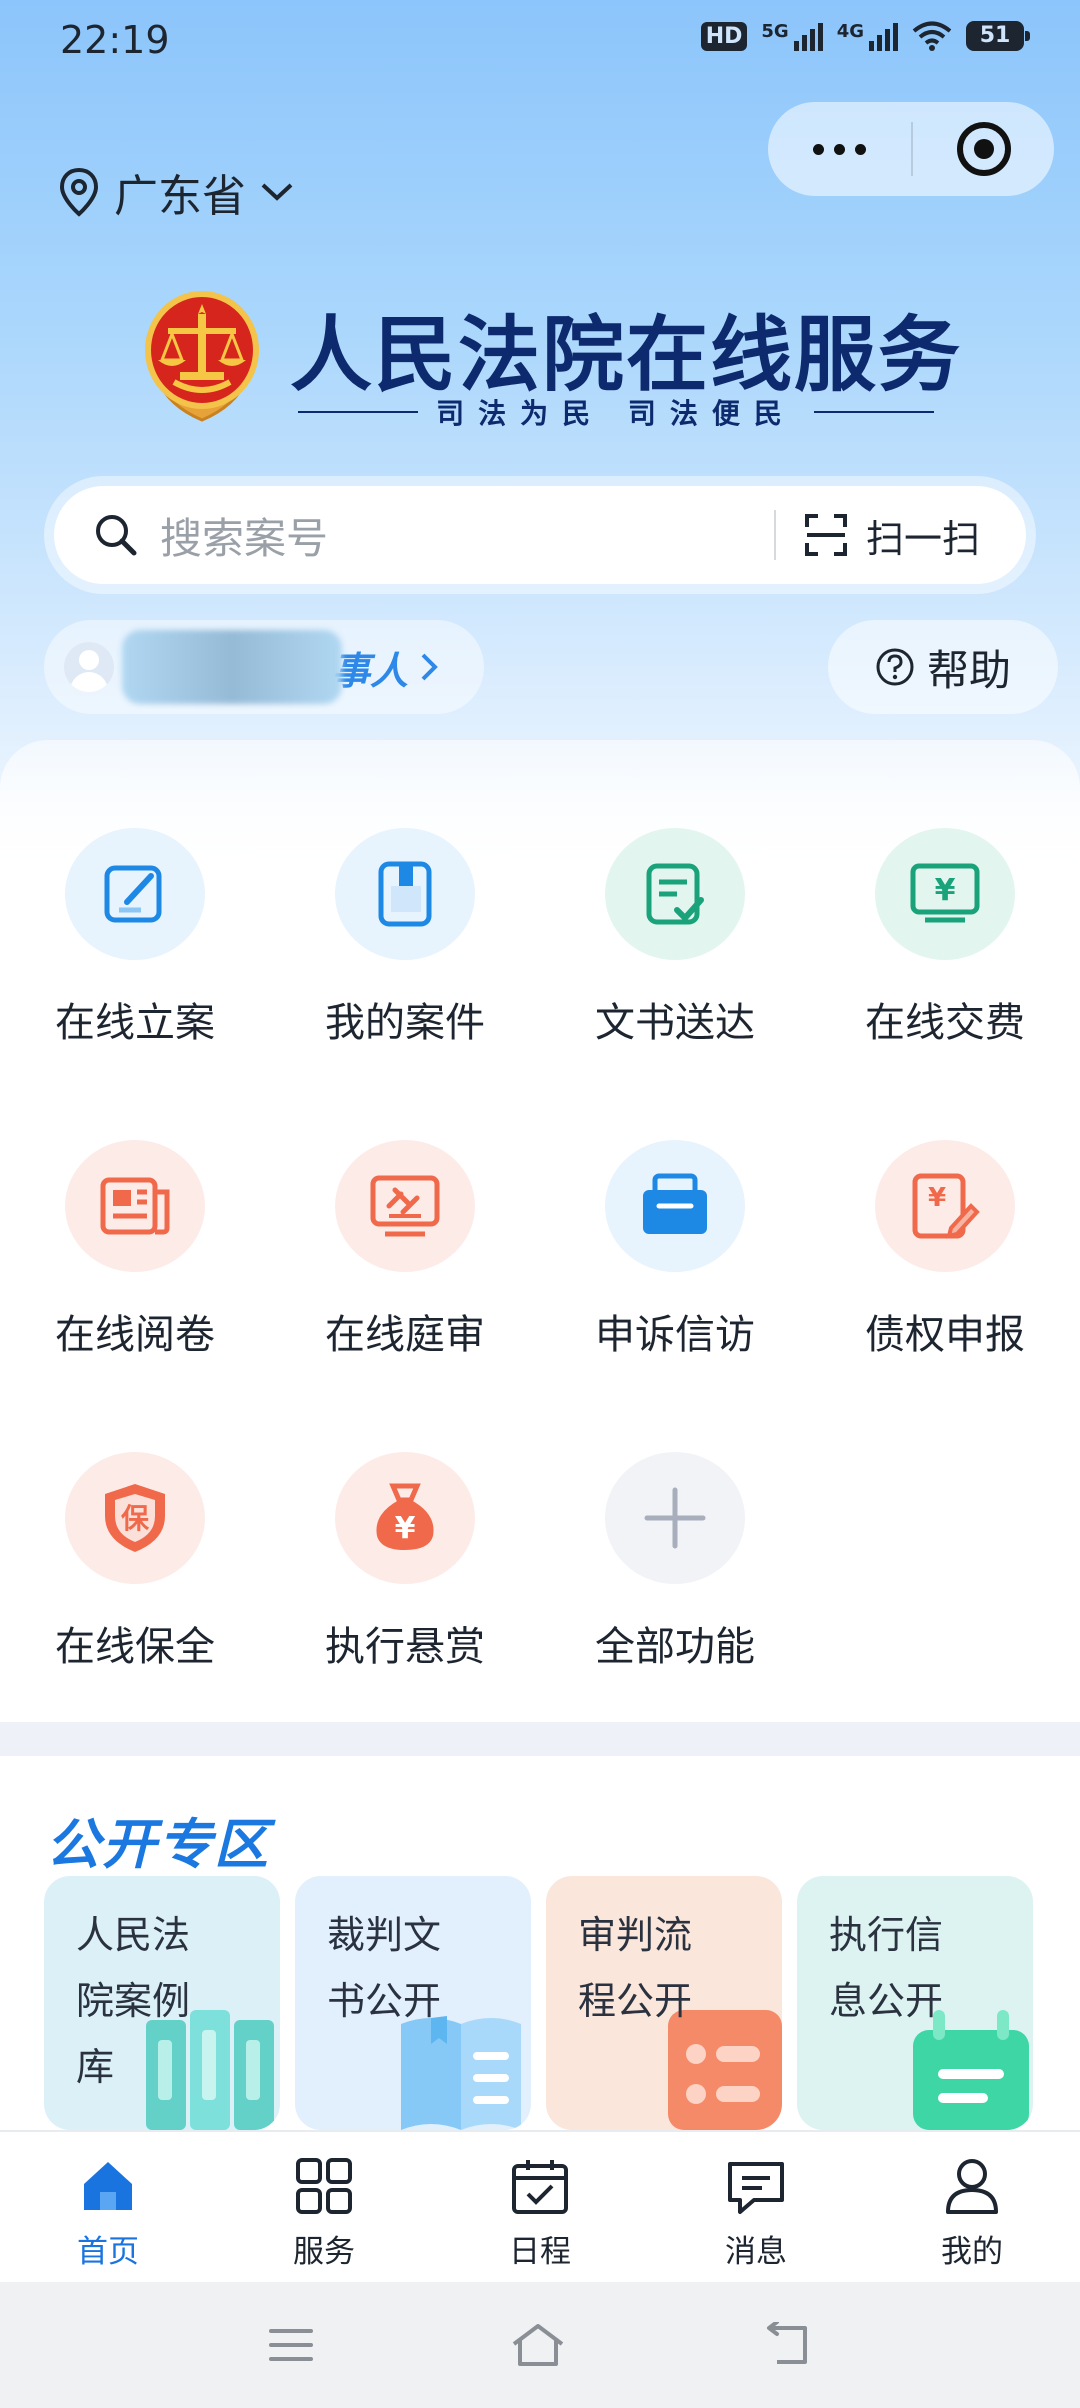  I want to click on doc-check-icon, so click(675, 894).